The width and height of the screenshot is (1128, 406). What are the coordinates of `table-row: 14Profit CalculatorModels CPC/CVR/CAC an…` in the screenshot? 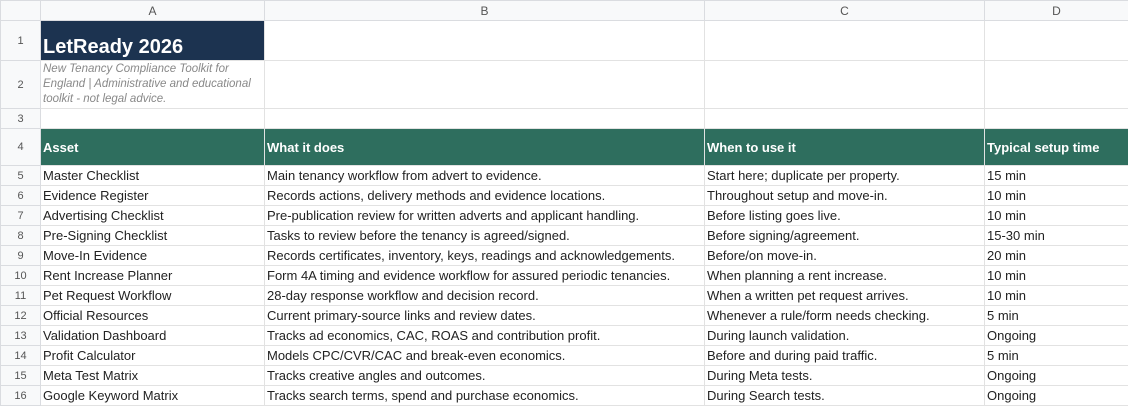 It's located at (564, 356).